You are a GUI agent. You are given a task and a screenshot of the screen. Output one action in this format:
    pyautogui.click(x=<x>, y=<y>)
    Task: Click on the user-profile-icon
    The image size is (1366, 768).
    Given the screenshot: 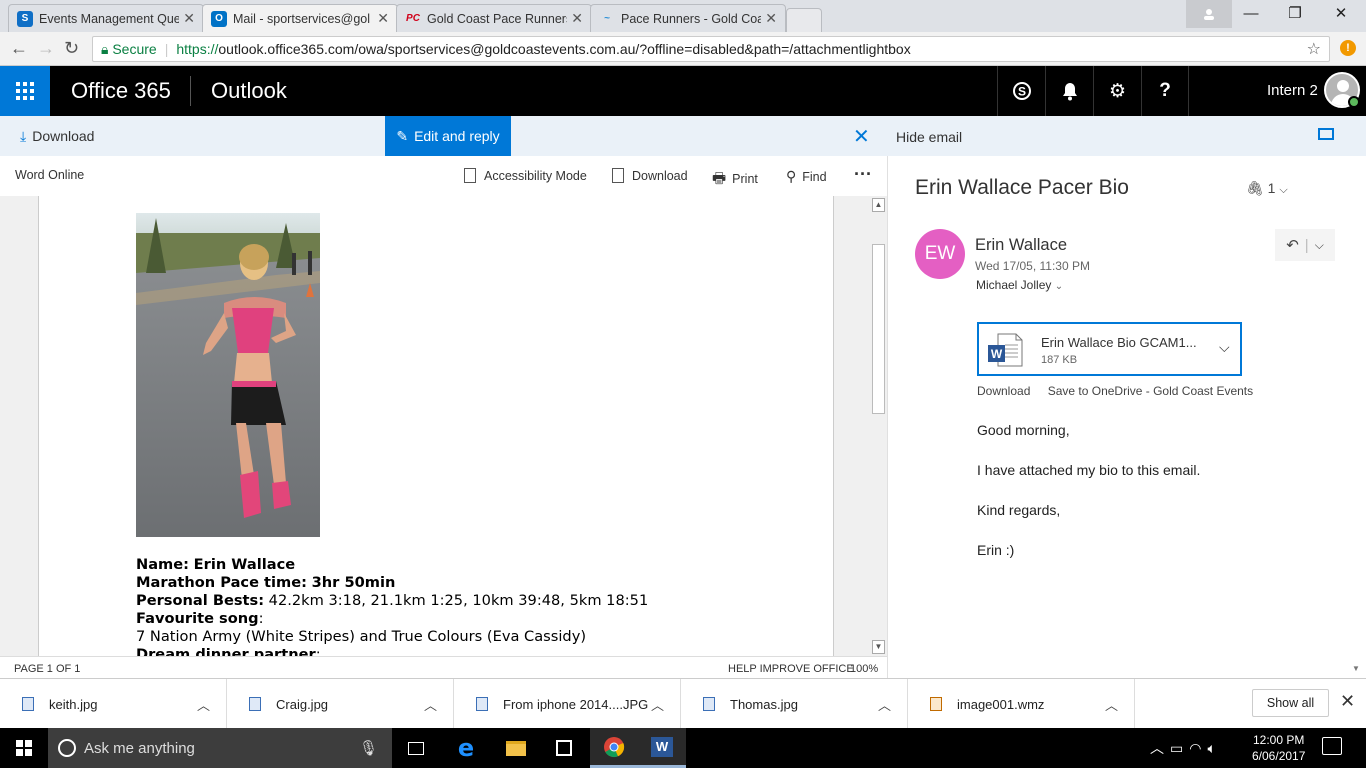 What is the action you would take?
    pyautogui.click(x=1209, y=14)
    